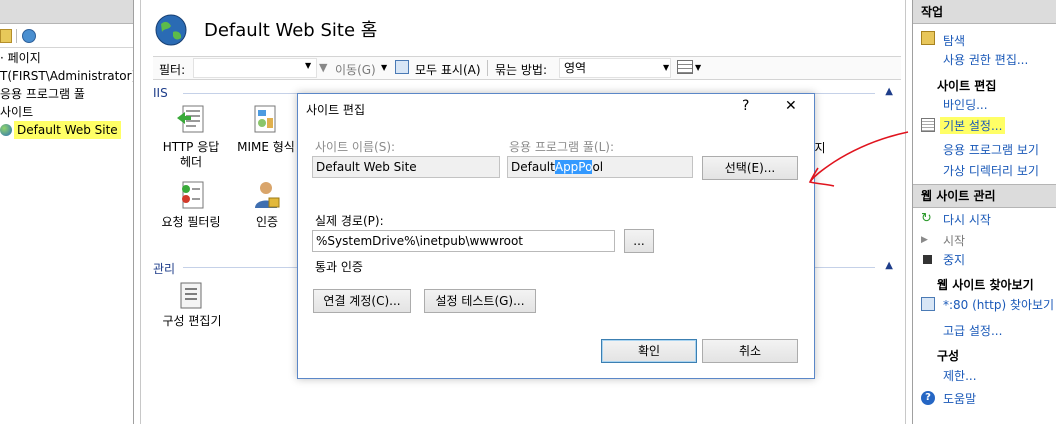  What do you see at coordinates (172, 70) in the screenshot?
I see `filter-label: 필터:` at bounding box center [172, 70].